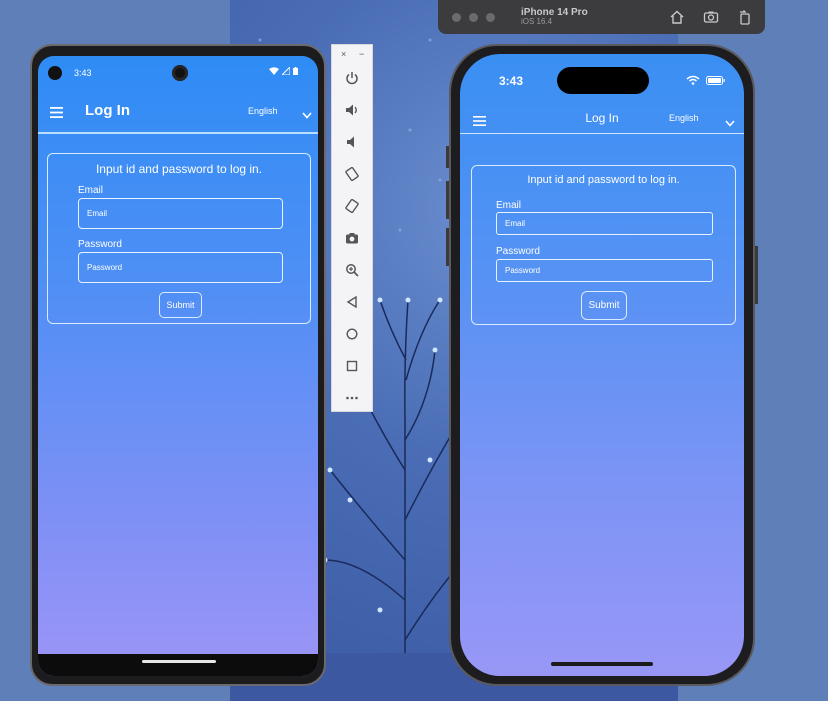  I want to click on volume-up-icon, so click(352, 110).